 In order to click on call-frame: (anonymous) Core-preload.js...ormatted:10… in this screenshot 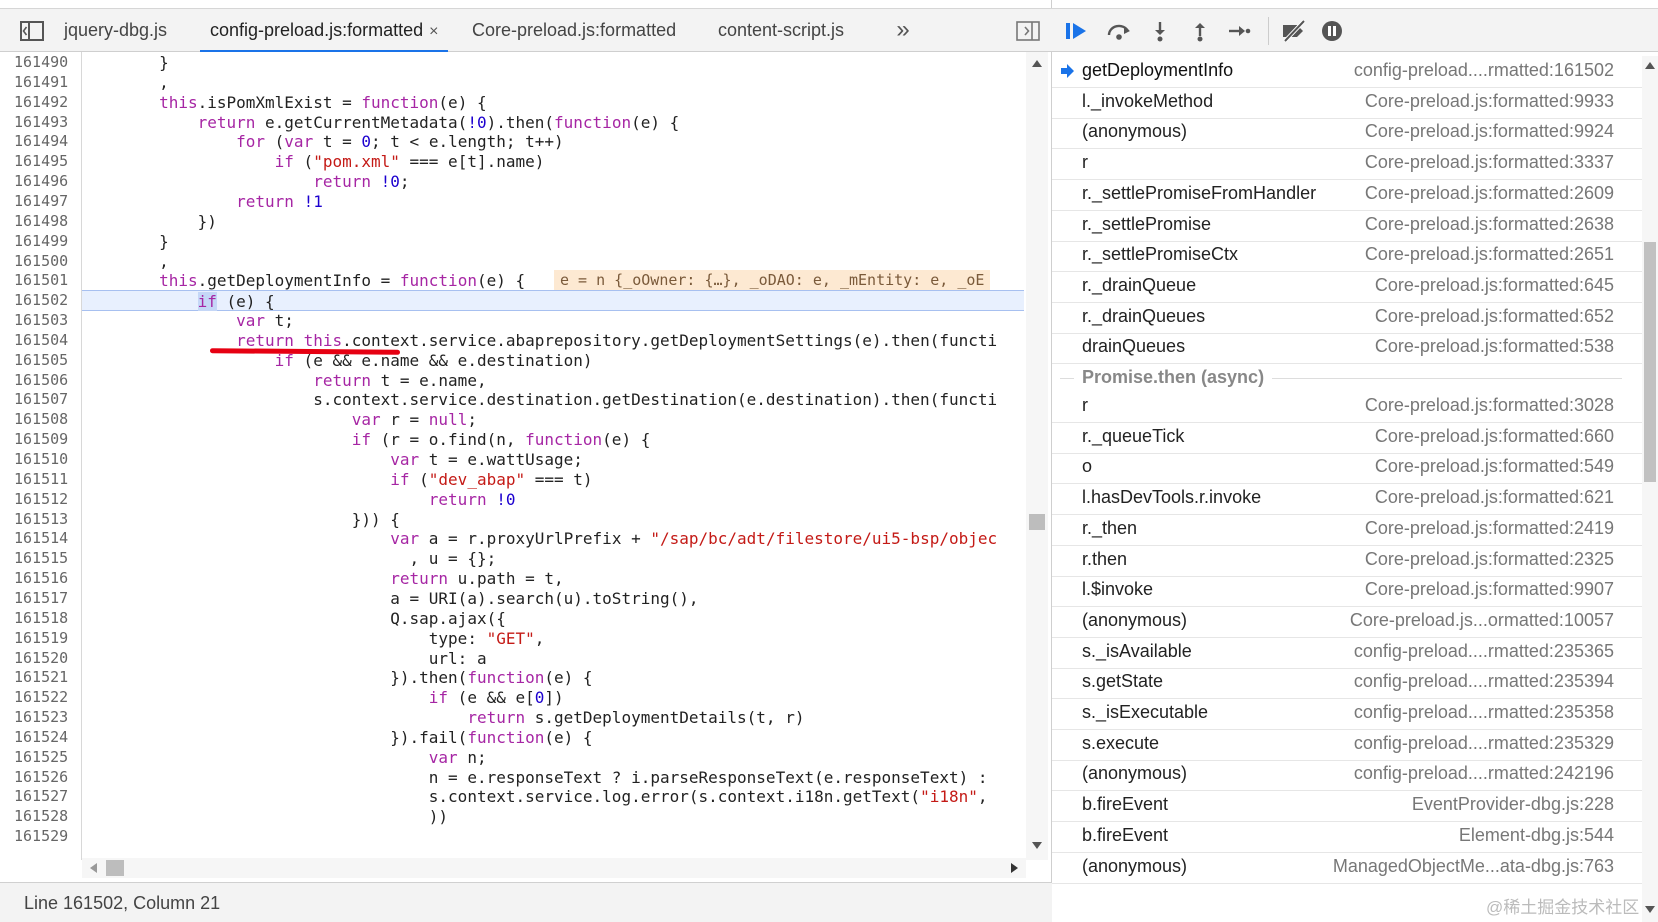, I will do `click(1347, 622)`.